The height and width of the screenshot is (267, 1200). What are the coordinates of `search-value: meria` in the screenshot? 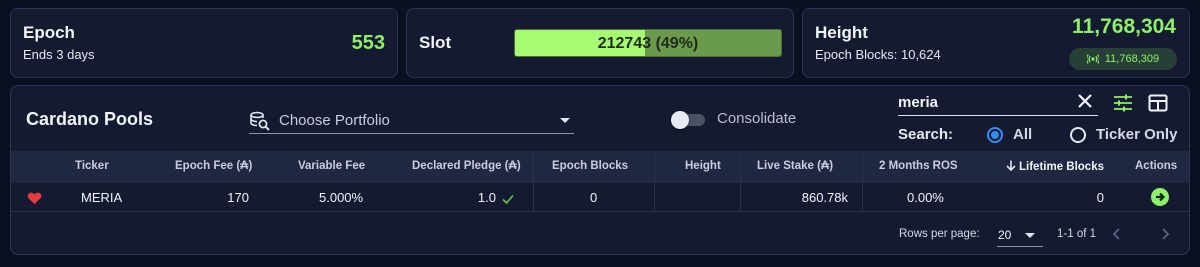 It's located at (918, 102).